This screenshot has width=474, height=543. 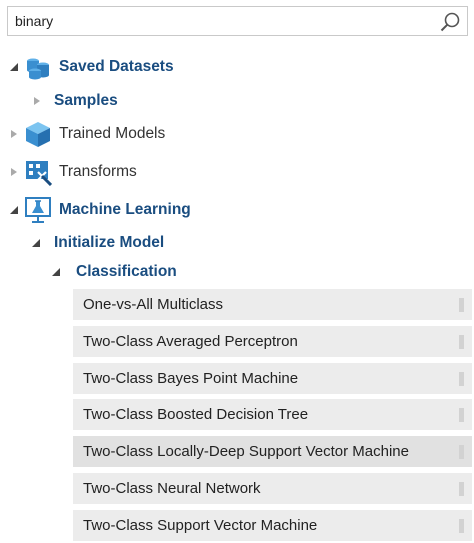 What do you see at coordinates (172, 488) in the screenshot?
I see `module-label: Two-Class Neural Network` at bounding box center [172, 488].